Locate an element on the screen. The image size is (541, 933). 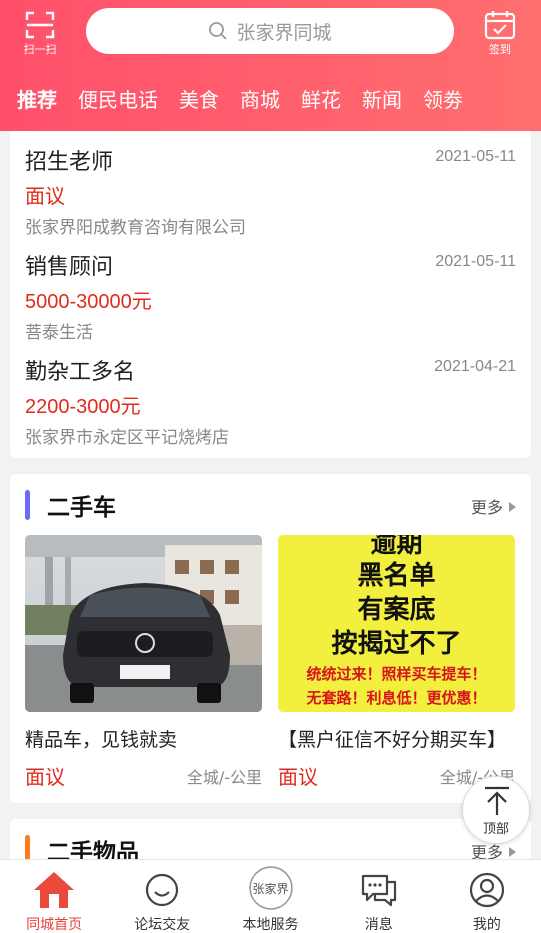
tab-phone: 便民电话 is located at coordinates (118, 104).